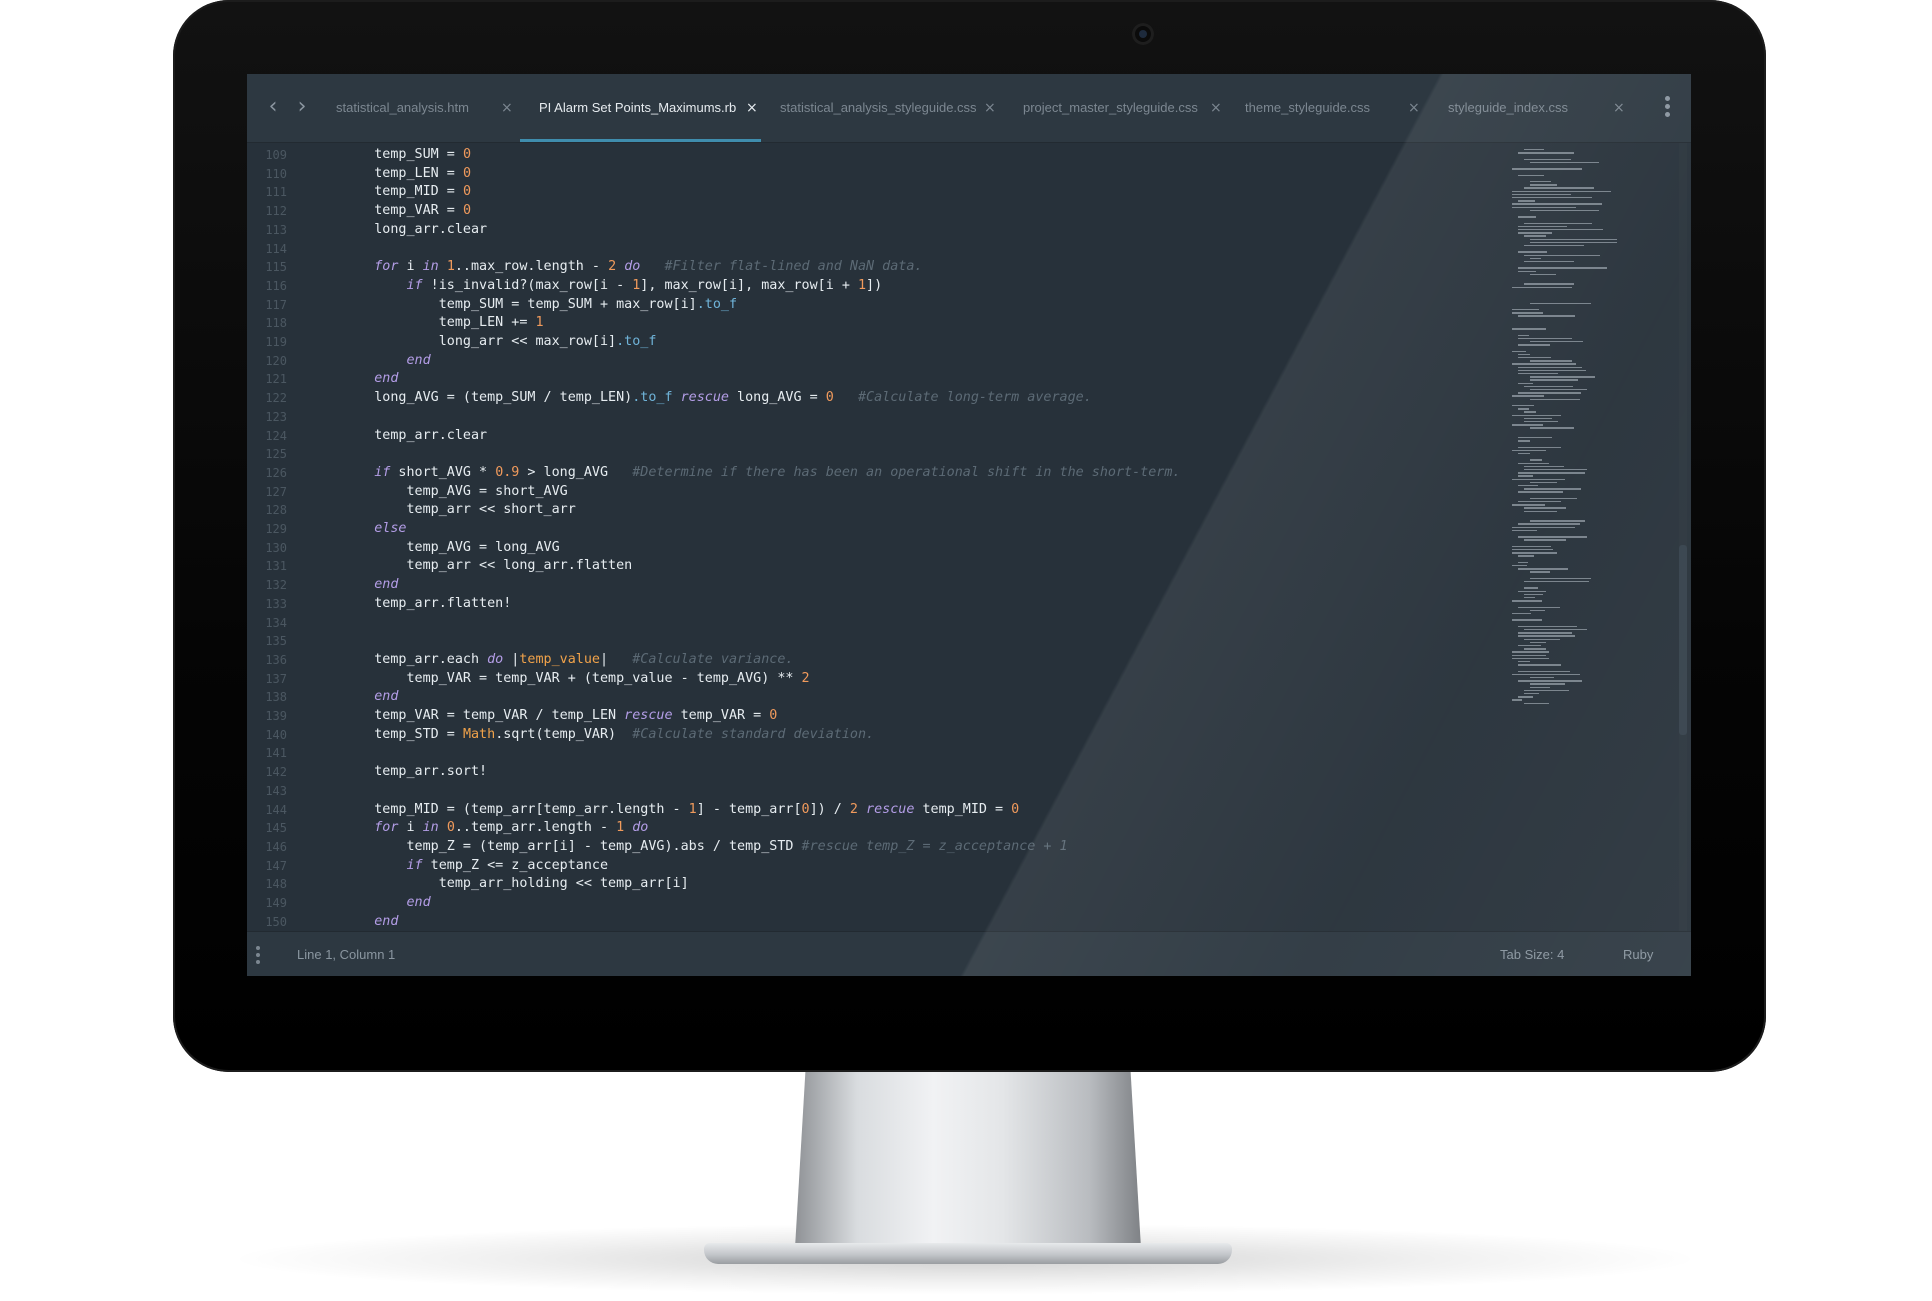 The image size is (1932, 1301). I want to click on line-number: 149, so click(276, 903).